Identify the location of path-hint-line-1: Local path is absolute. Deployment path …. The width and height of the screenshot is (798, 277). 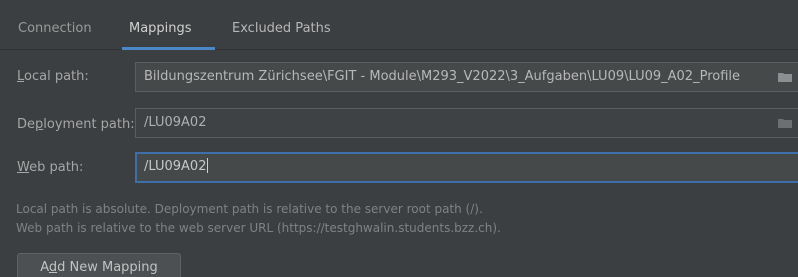
(249, 209).